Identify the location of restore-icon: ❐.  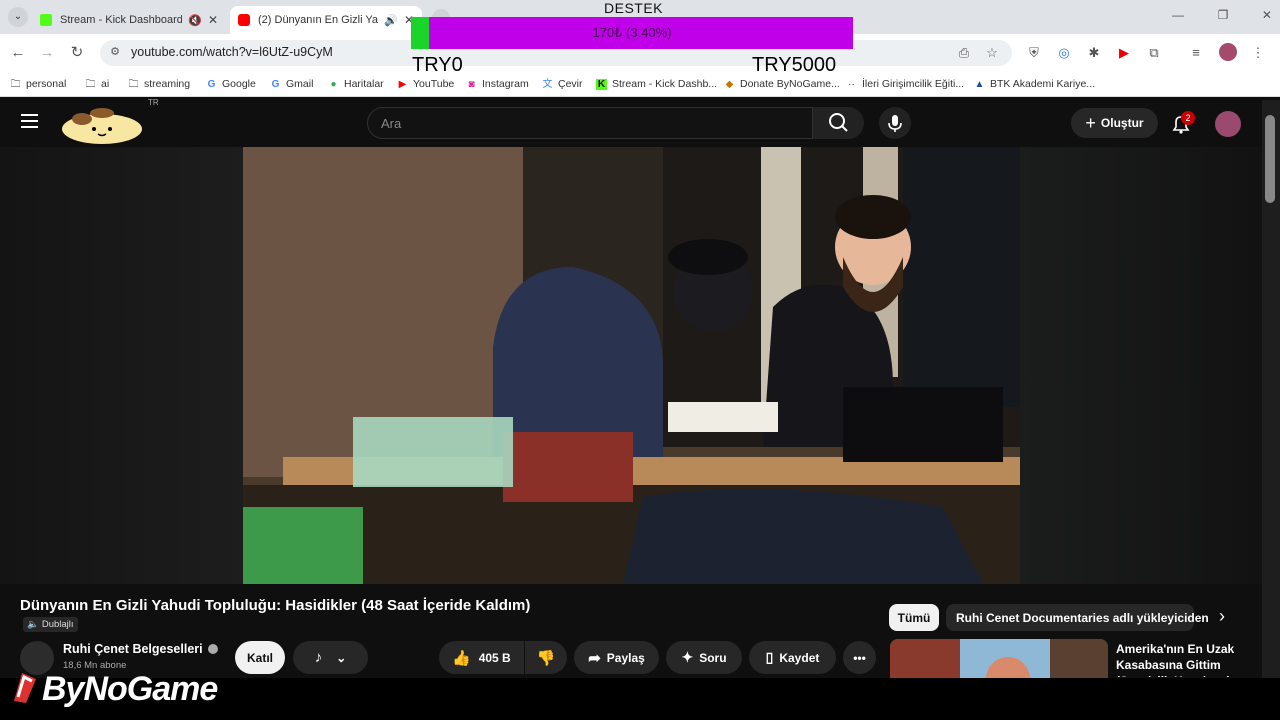
(1223, 17).